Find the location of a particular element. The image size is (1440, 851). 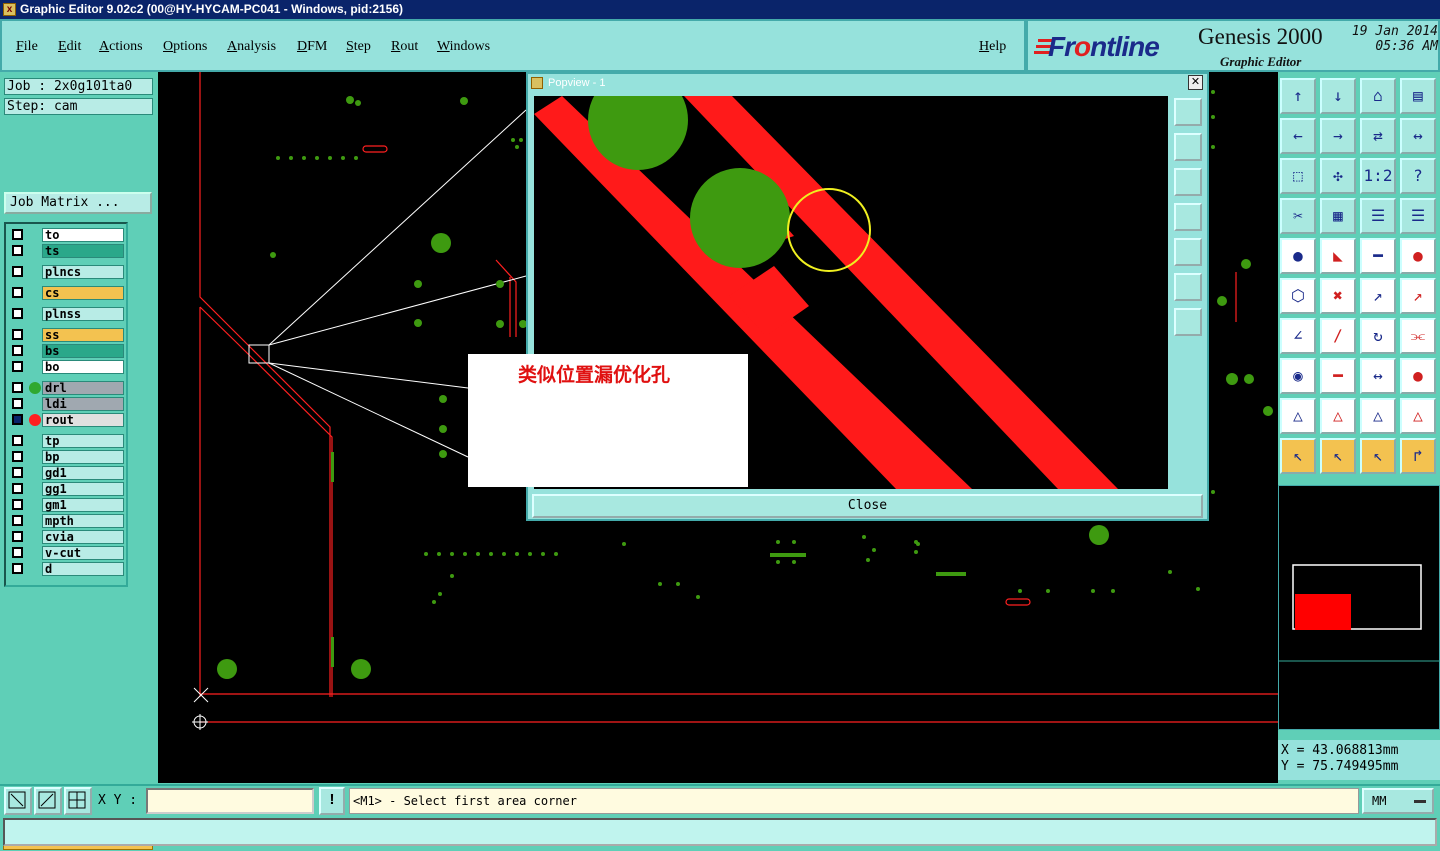

tool-down-button: ↓ is located at coordinates (1338, 96).